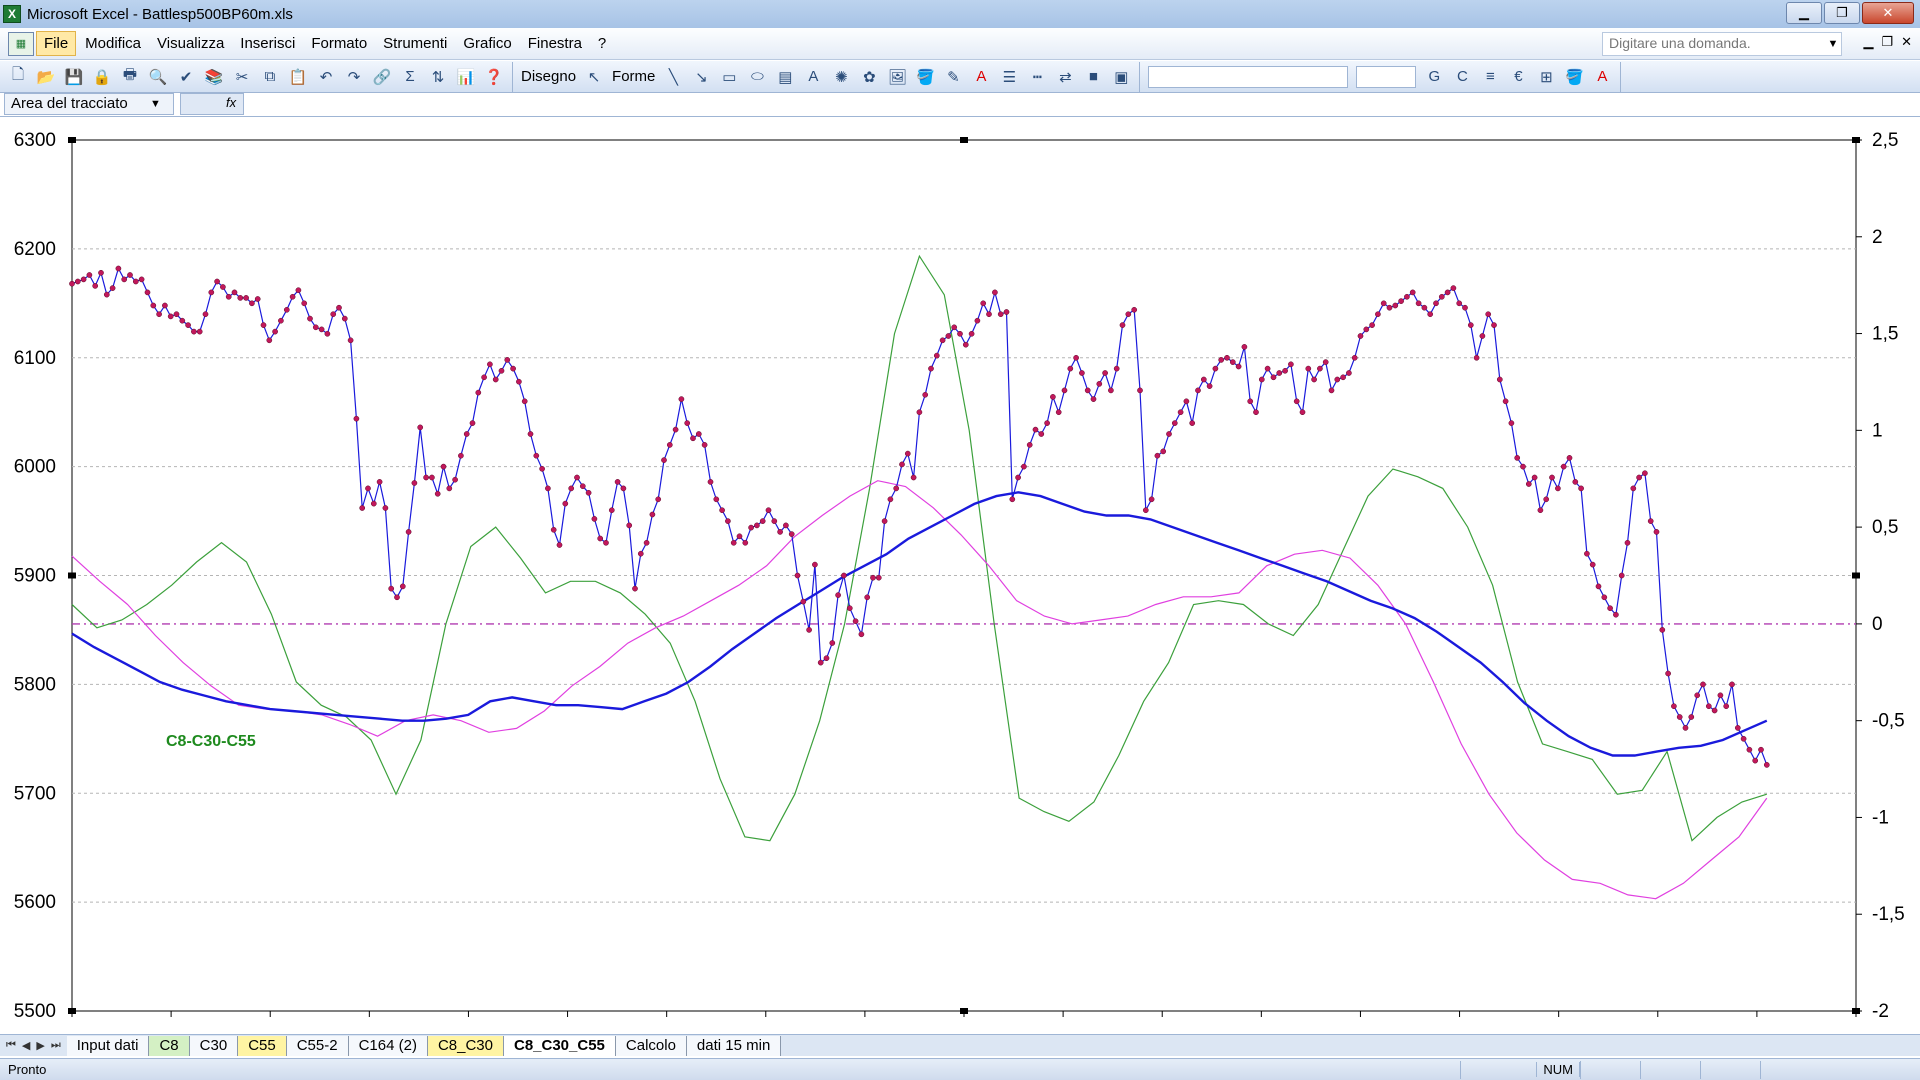 The width and height of the screenshot is (1920, 1080). I want to click on font-size-select, so click(1386, 76).